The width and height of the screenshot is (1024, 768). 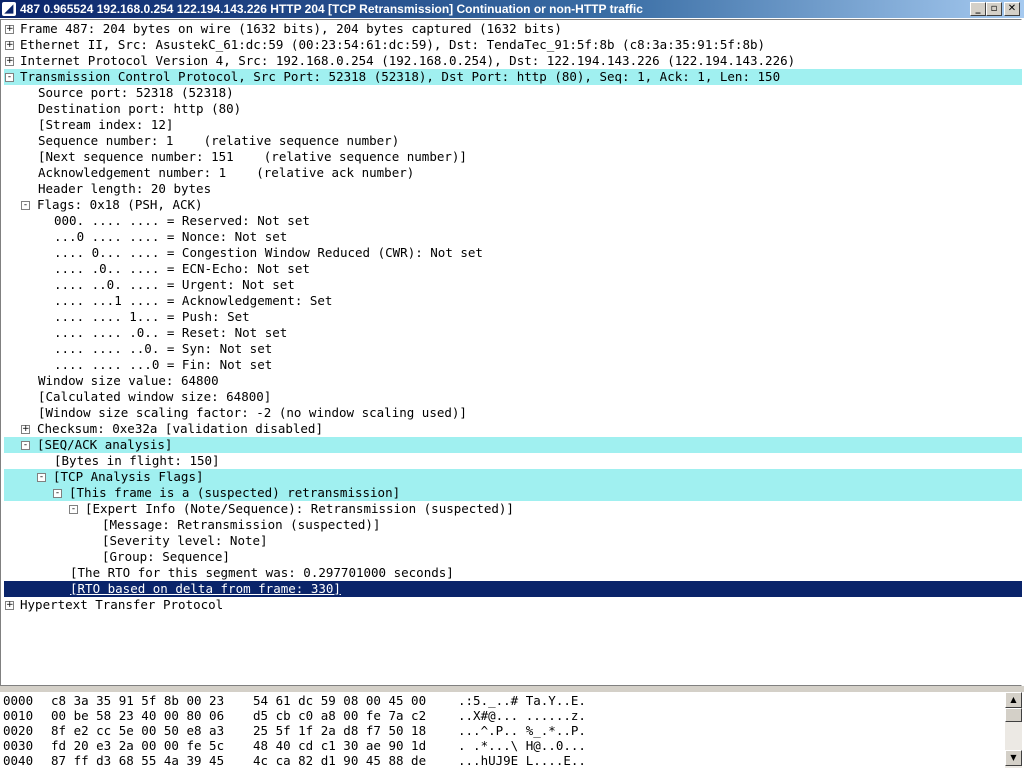 I want to click on tree-row-label: [Message: Retransmission (suspected)], so click(x=241, y=524).